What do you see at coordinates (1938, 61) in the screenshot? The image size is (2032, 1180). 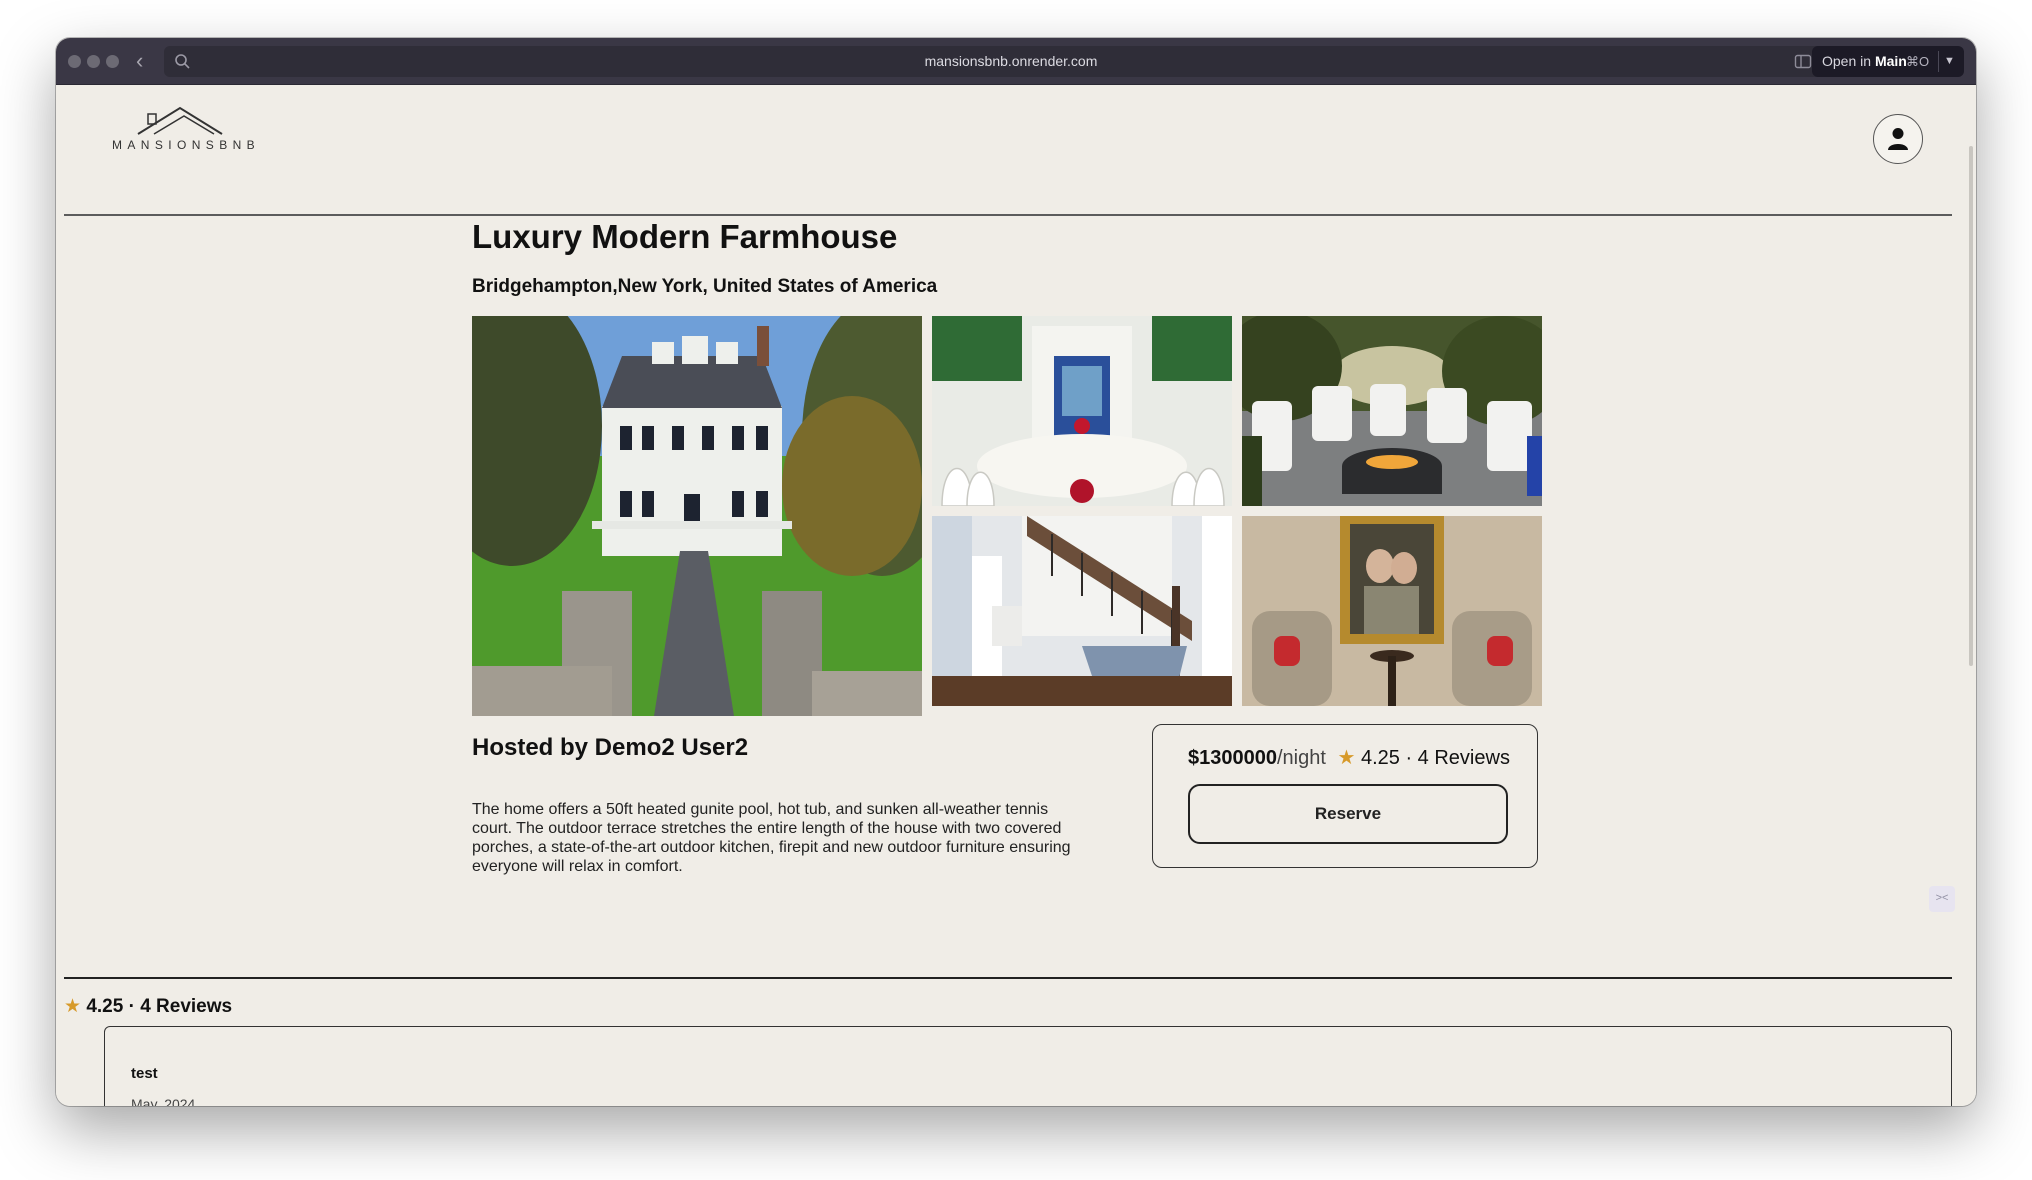 I see `divider` at bounding box center [1938, 61].